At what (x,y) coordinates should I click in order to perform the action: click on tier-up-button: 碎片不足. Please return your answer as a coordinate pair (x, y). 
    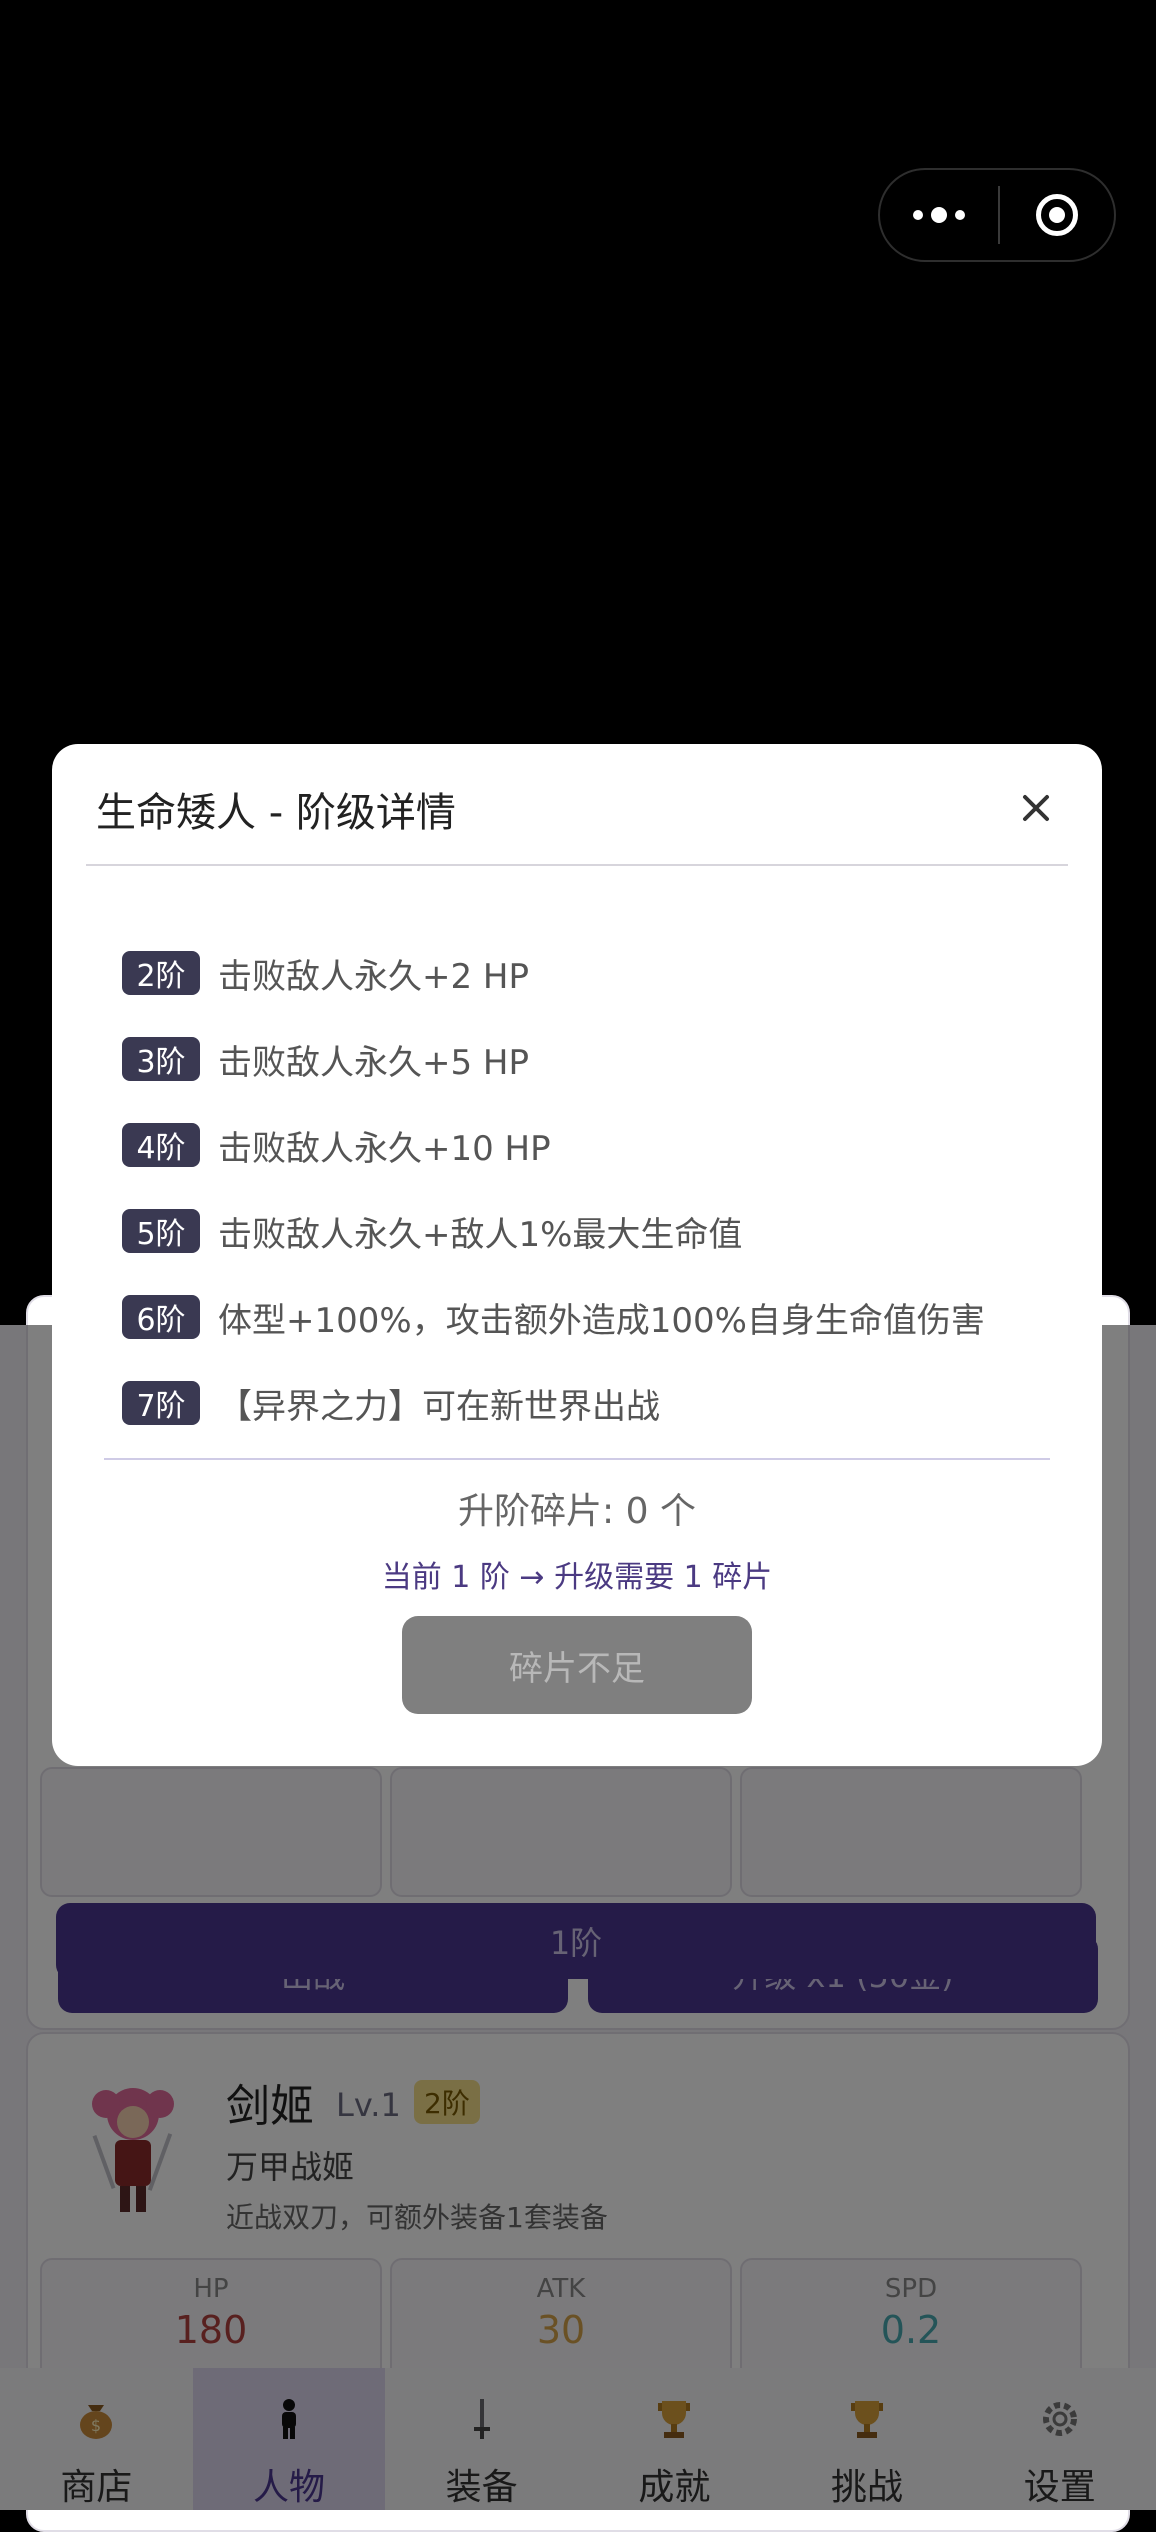
    Looking at the image, I should click on (577, 1665).